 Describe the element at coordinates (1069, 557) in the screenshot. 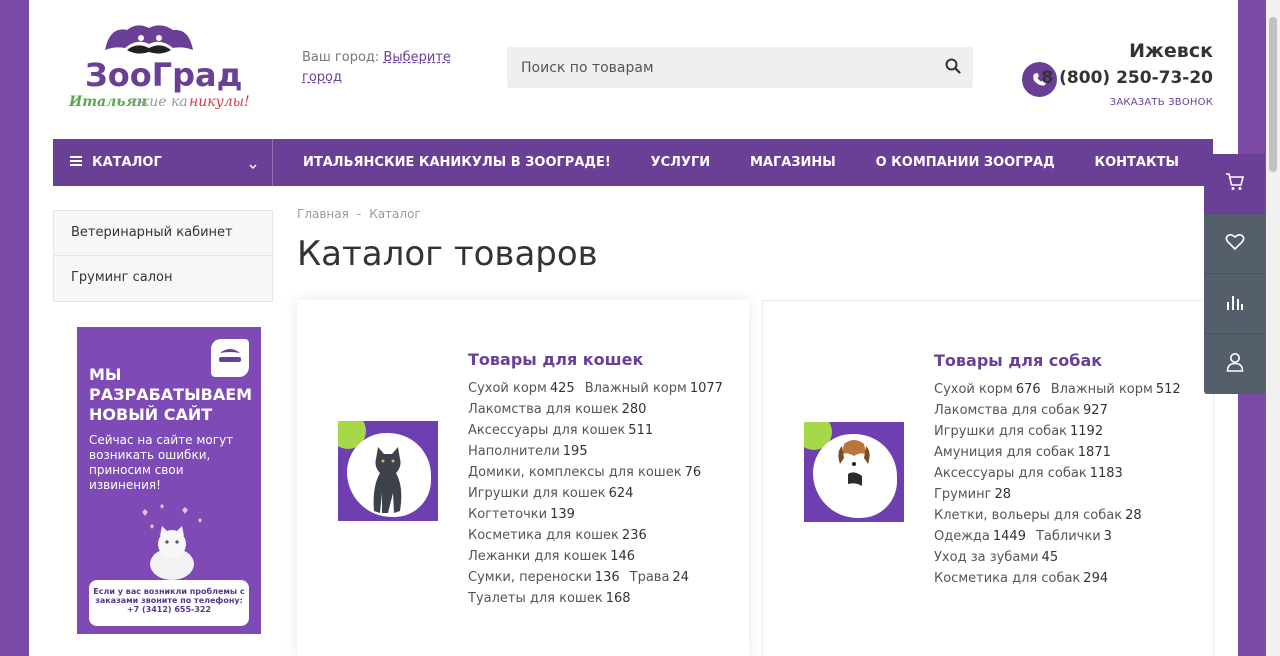

I see `category-row: Уход за зубами 45` at that location.